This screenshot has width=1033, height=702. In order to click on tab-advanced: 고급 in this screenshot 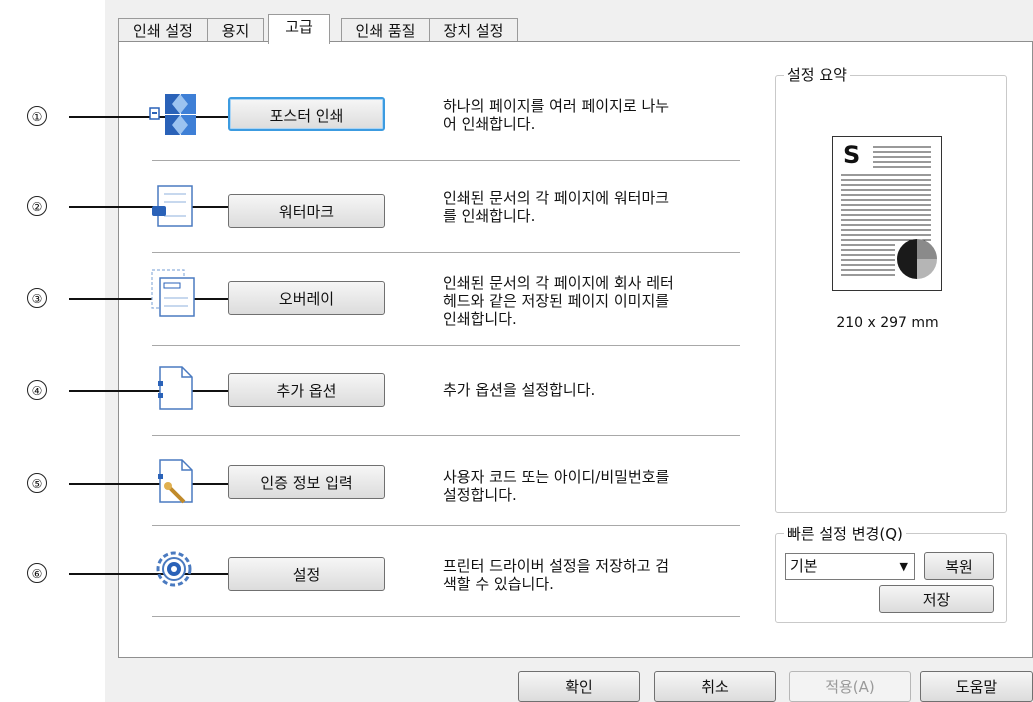, I will do `click(299, 29)`.